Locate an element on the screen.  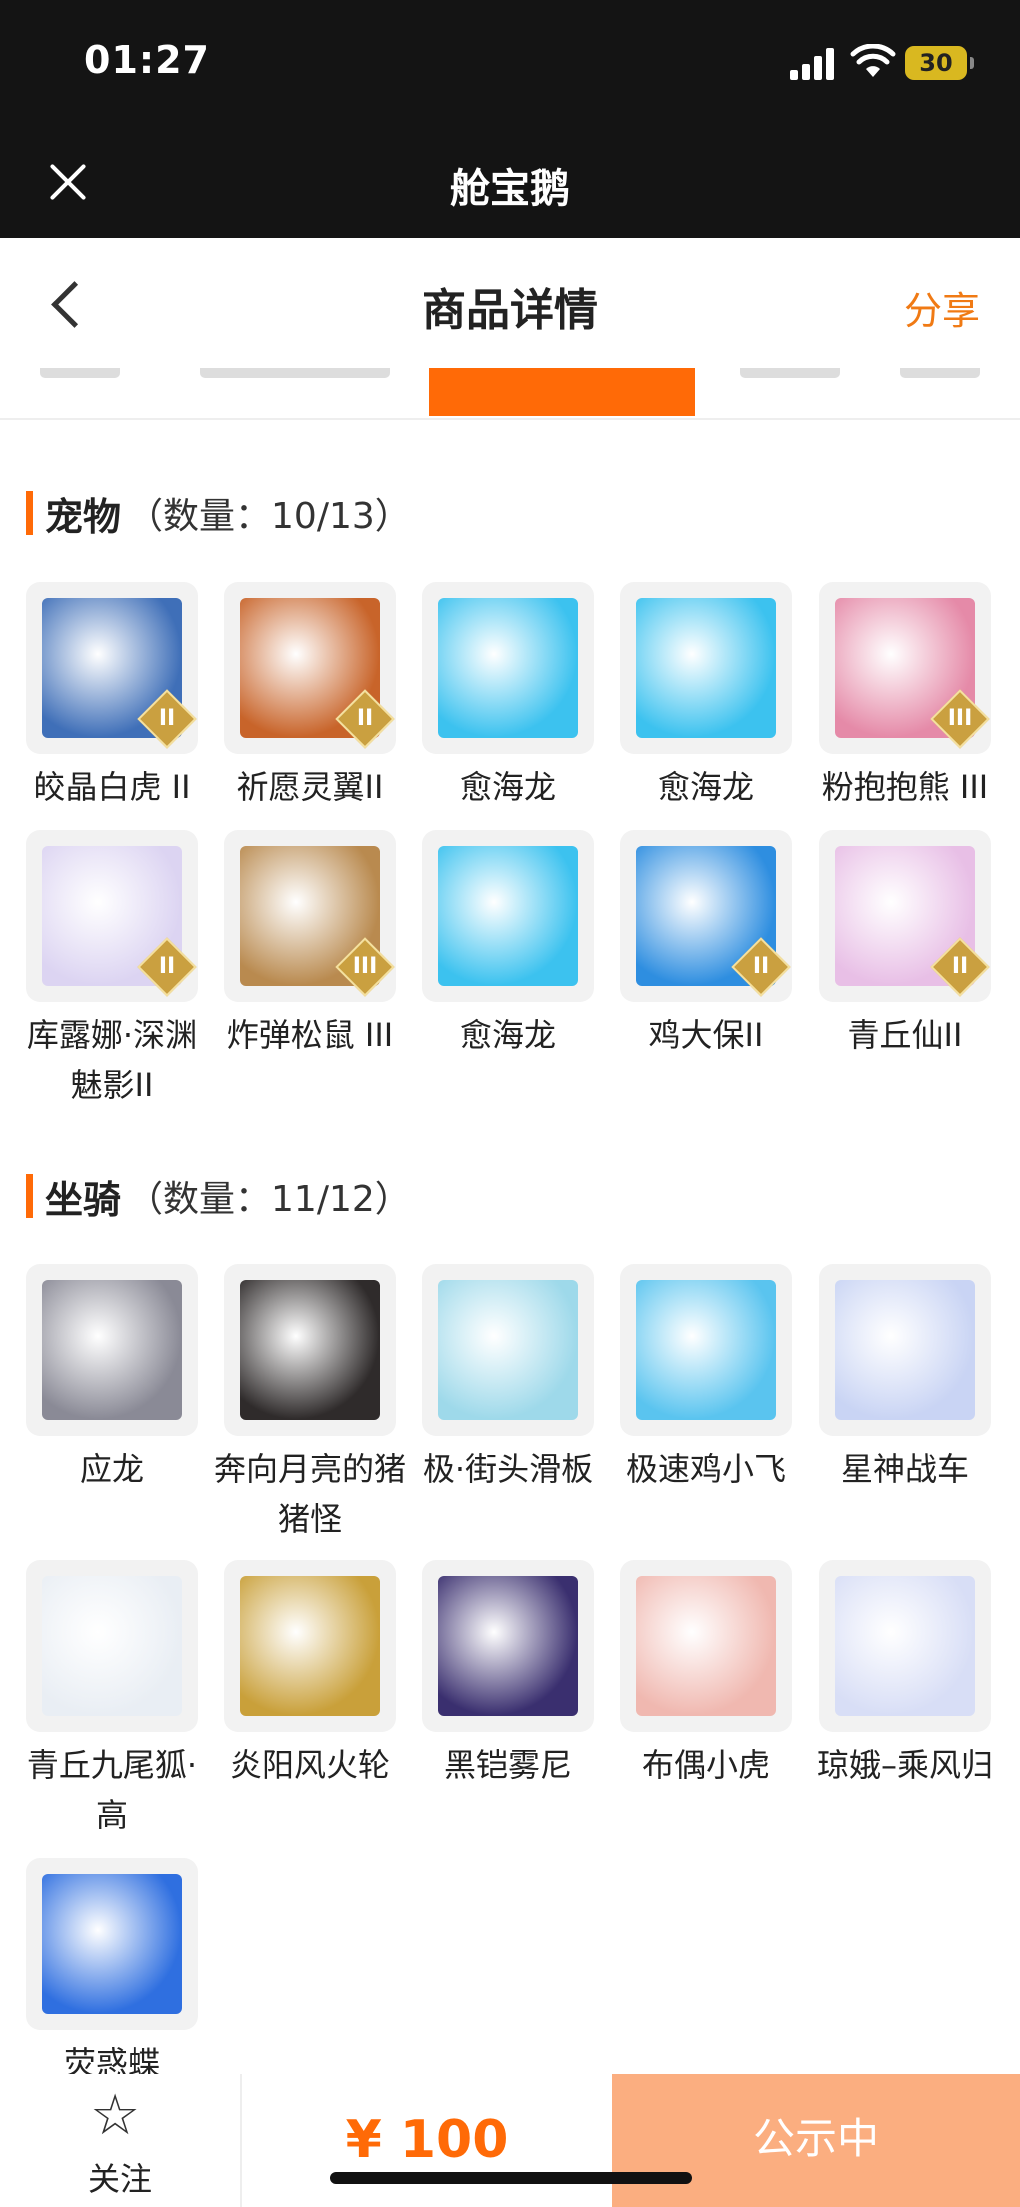
item-card: 布偶小虎 is located at coordinates (706, 1675).